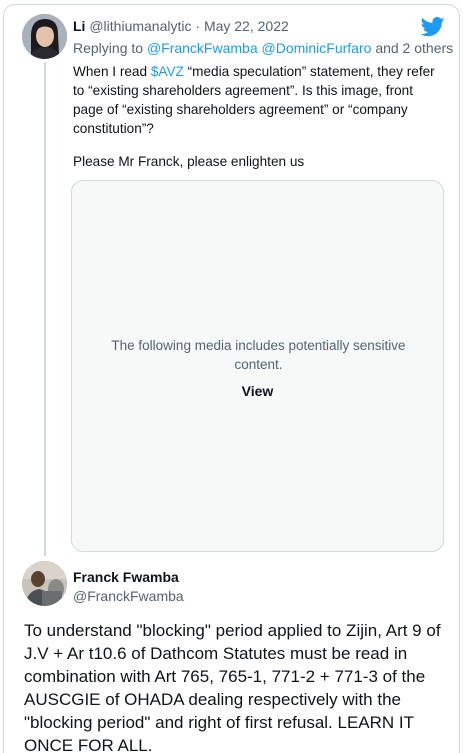 The height and width of the screenshot is (753, 463). I want to click on reply-header: Li @lithiumanalytic · May 22, 2022, so click(181, 26).